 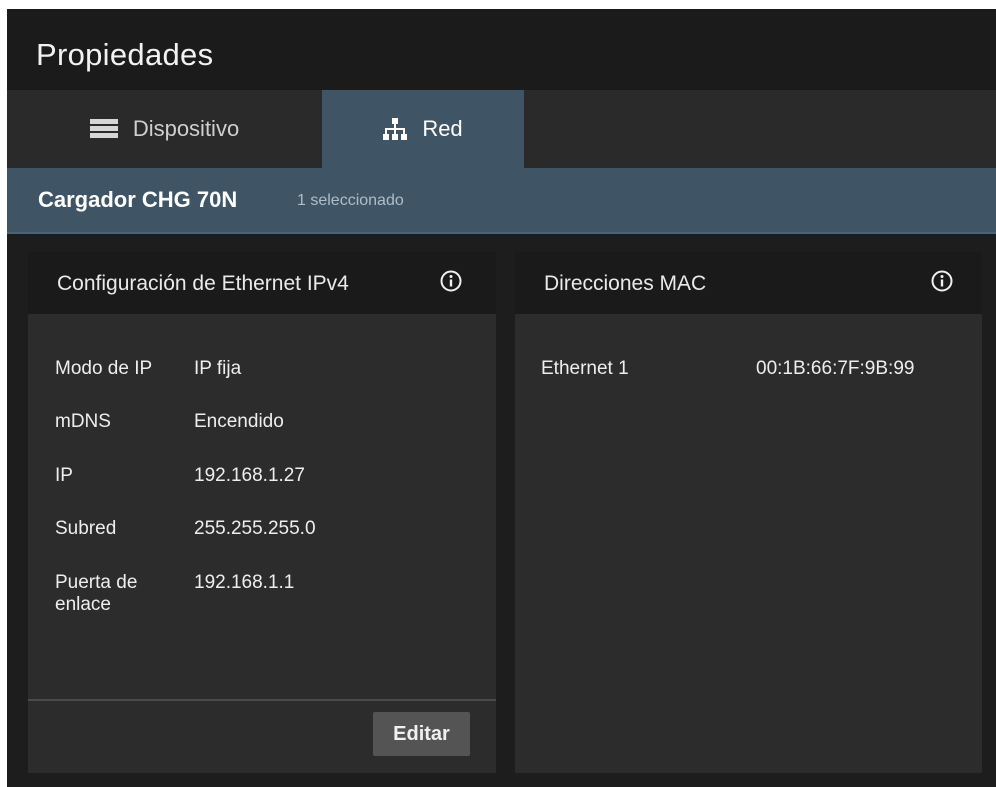 I want to click on list-icon, so click(x=103, y=129).